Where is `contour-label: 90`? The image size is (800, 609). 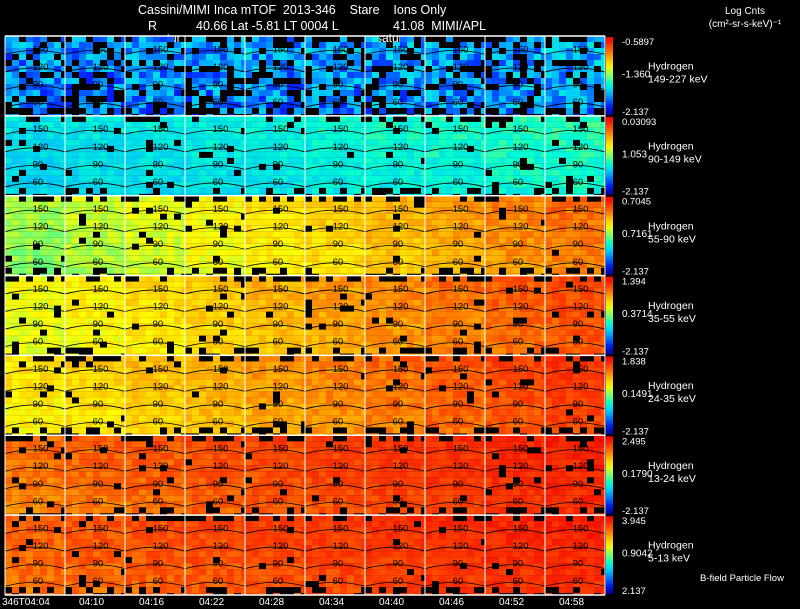
contour-label: 90 is located at coordinates (518, 324).